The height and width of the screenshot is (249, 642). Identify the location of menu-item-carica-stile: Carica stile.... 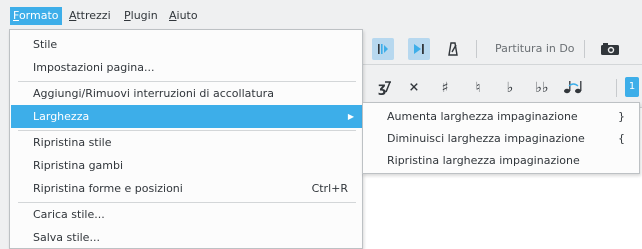
(186, 214).